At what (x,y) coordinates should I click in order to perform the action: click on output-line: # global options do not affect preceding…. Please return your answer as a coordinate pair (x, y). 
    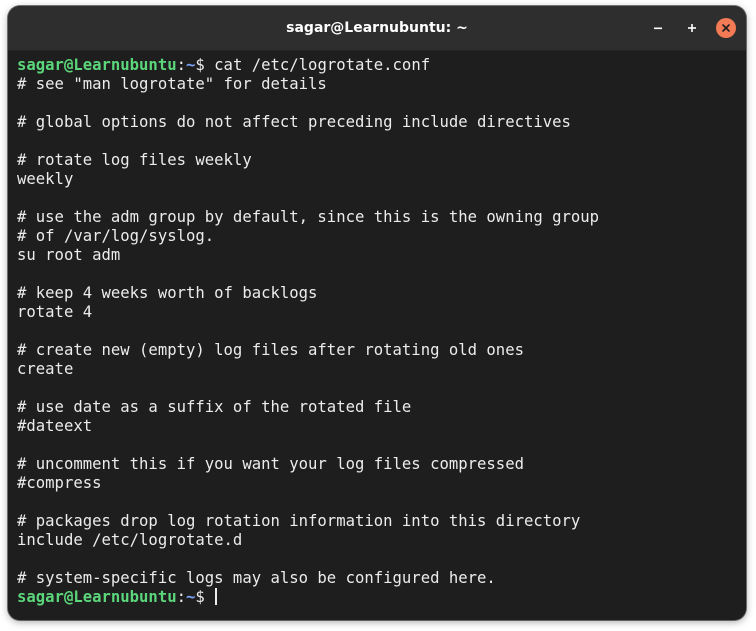
    Looking at the image, I should click on (294, 122).